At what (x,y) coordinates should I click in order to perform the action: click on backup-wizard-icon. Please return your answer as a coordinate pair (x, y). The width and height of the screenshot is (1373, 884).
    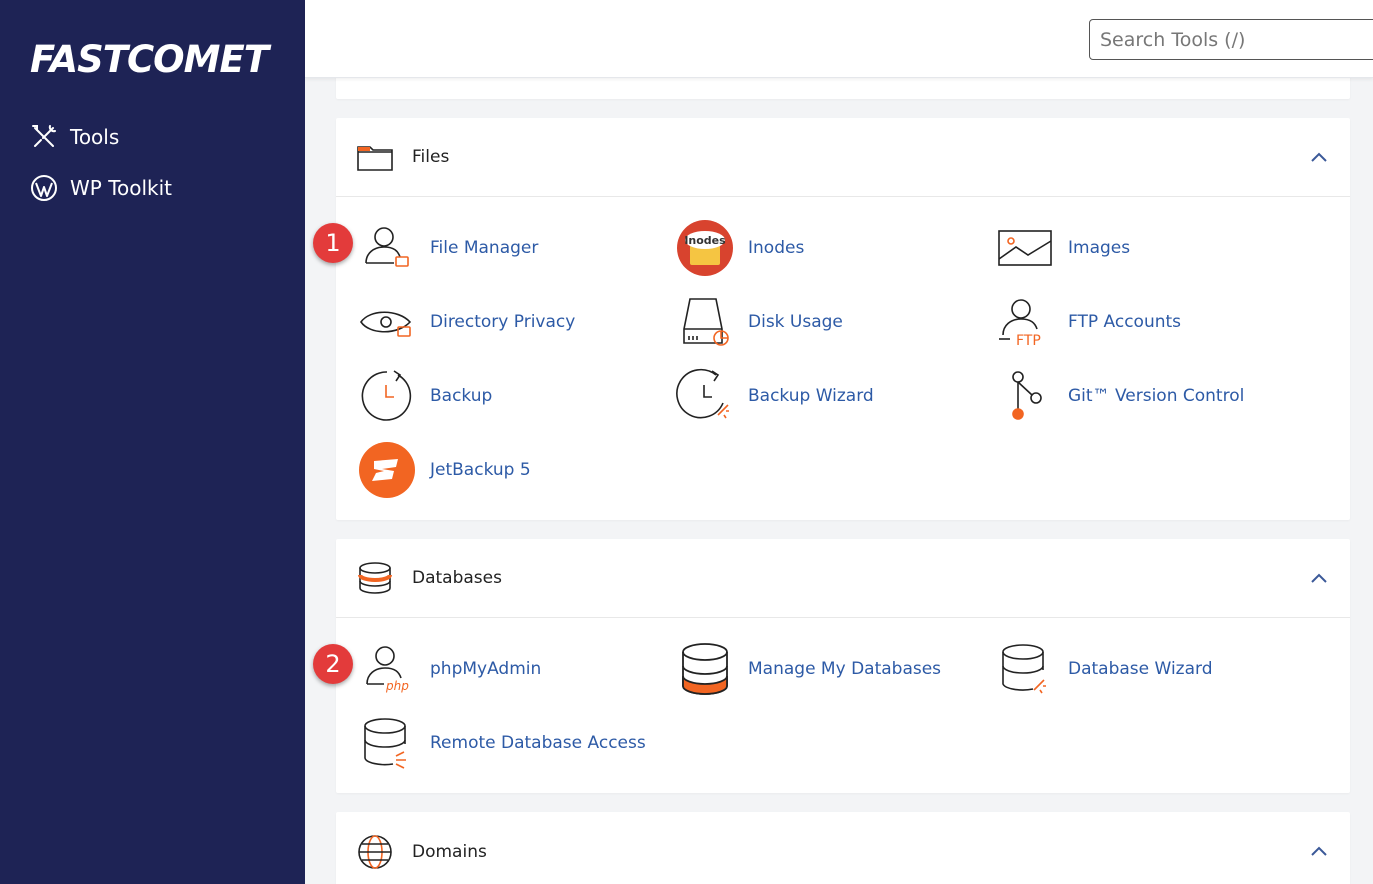
    Looking at the image, I should click on (702, 393).